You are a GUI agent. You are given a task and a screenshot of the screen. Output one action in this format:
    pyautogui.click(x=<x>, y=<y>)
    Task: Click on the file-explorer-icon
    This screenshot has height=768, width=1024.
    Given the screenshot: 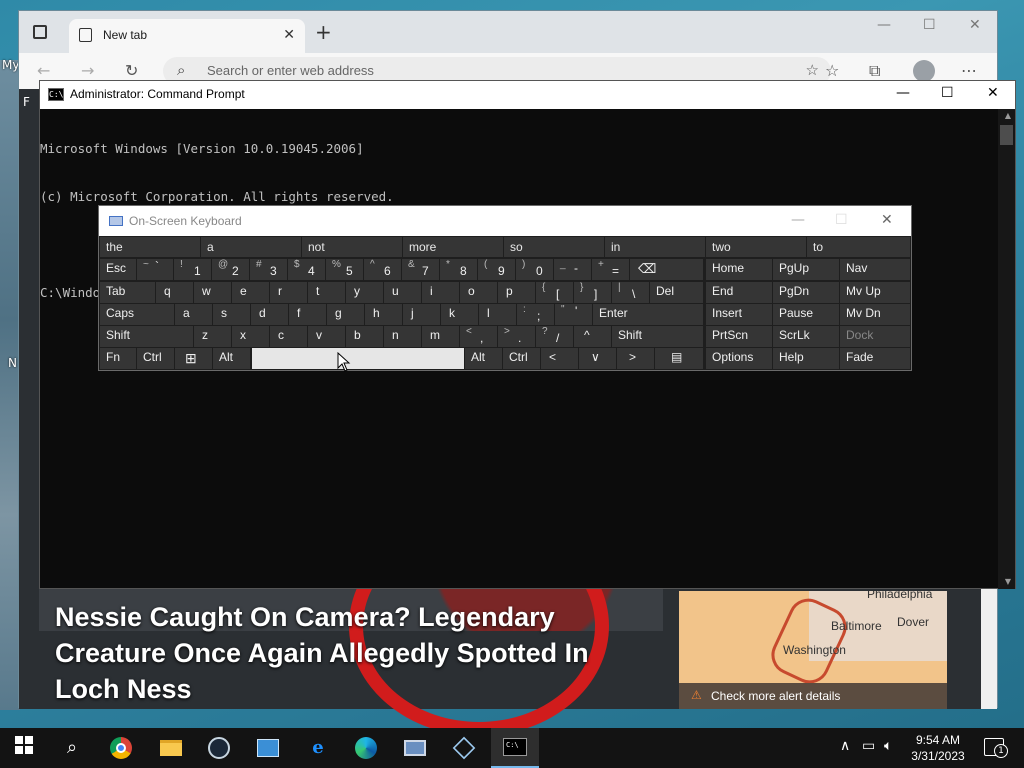 What is the action you would take?
    pyautogui.click(x=172, y=748)
    